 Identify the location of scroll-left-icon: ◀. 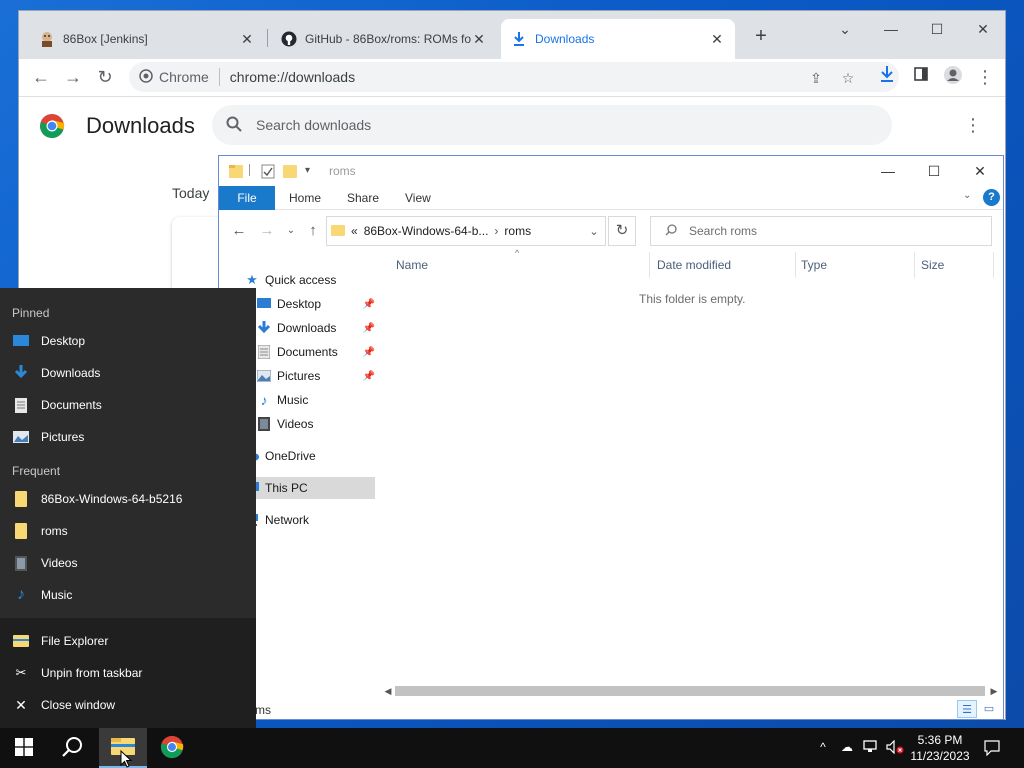
(388, 691).